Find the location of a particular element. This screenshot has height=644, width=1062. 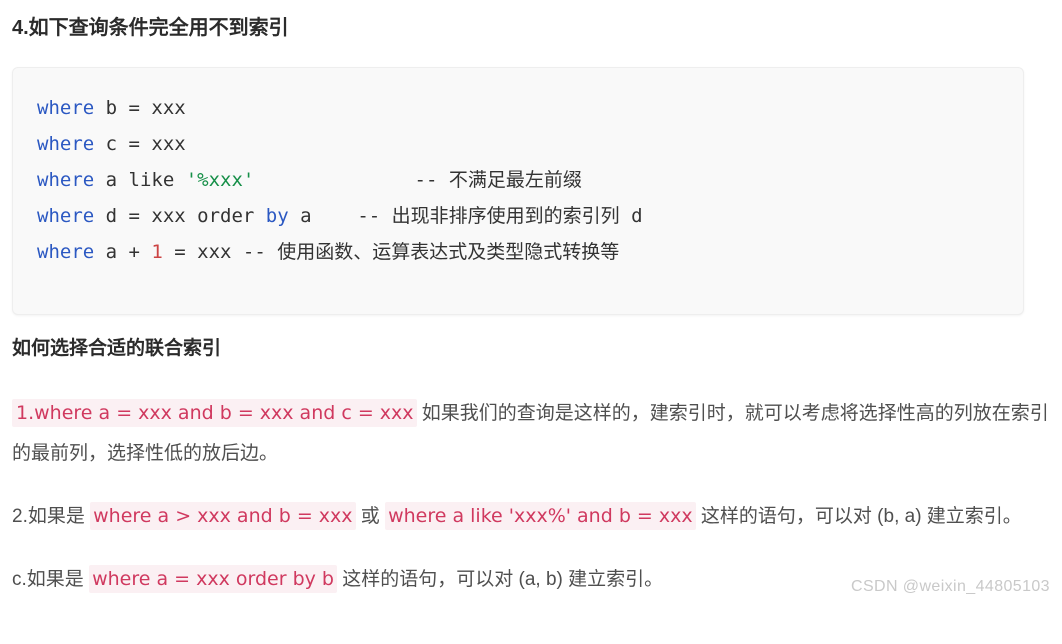

code-token-plain: b = xxx is located at coordinates (140, 108).